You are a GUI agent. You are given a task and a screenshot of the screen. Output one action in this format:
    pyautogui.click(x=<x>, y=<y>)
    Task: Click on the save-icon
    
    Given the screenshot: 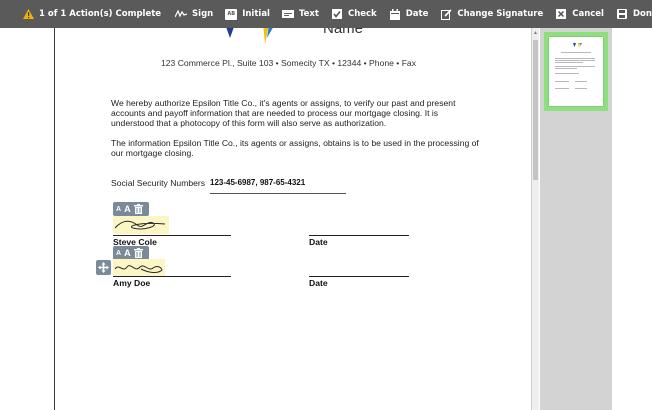 What is the action you would take?
    pyautogui.click(x=622, y=14)
    